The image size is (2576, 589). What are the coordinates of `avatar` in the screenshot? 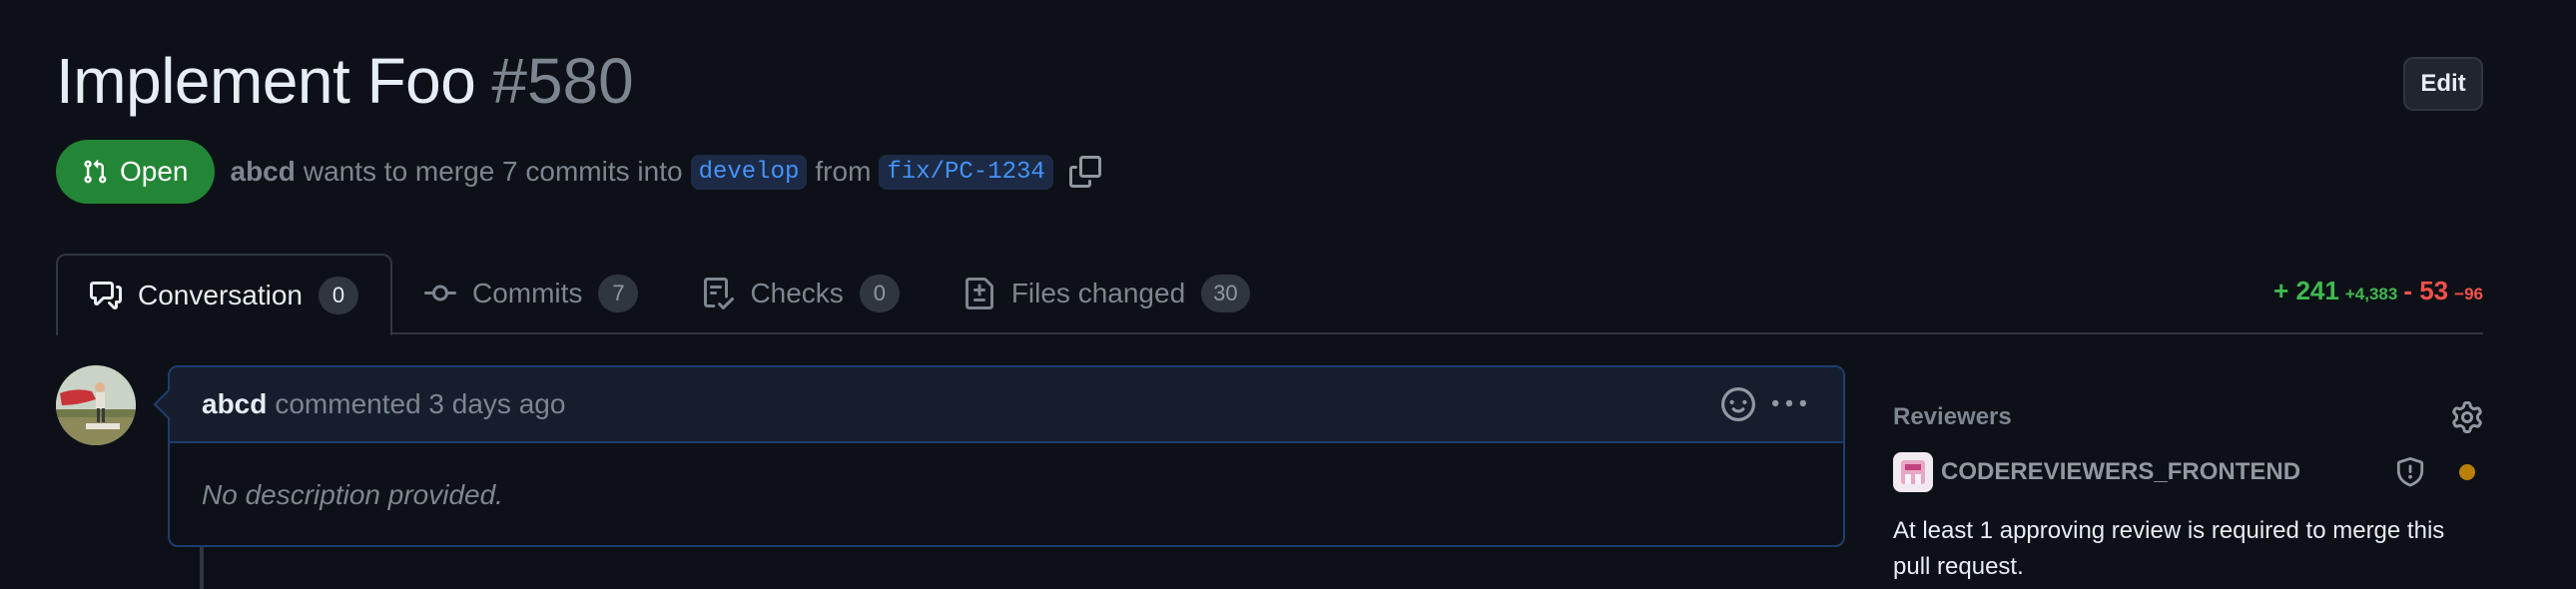 It's located at (96, 405).